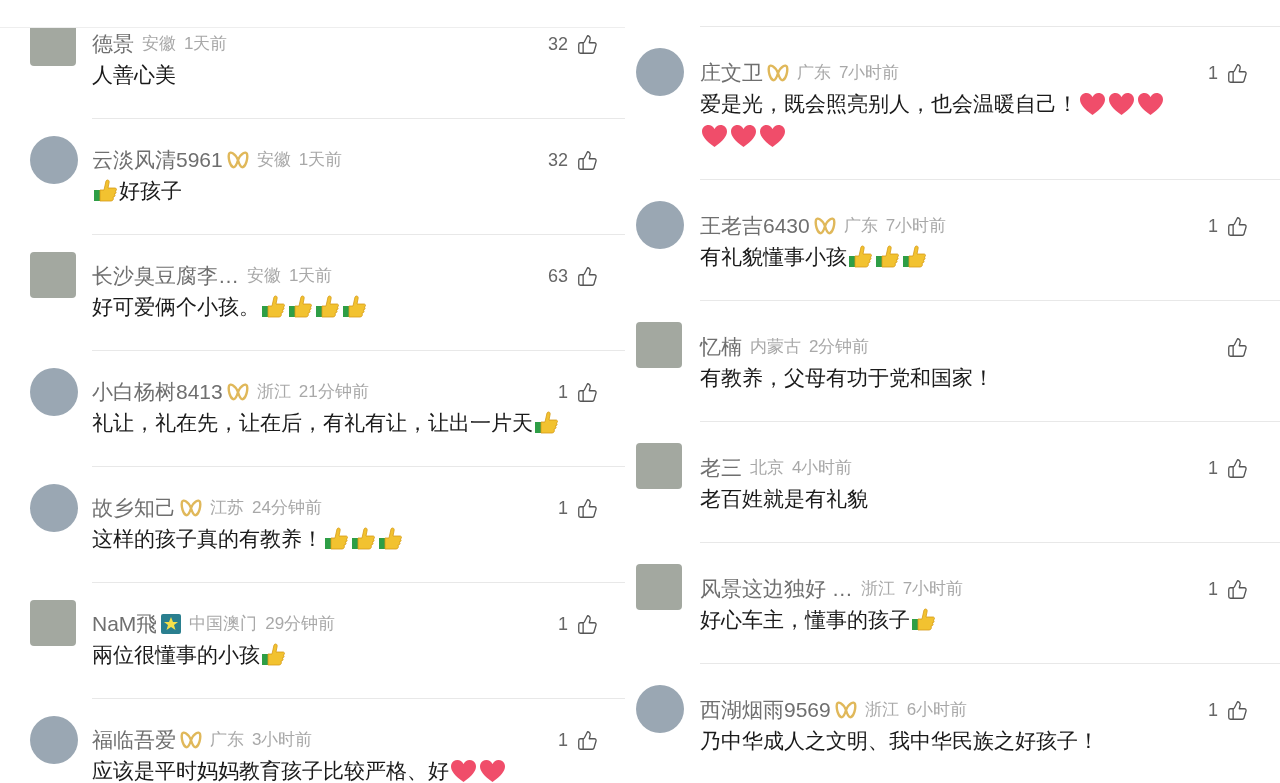 The height and width of the screenshot is (783, 1280). I want to click on time-label: 4小时前, so click(822, 468).